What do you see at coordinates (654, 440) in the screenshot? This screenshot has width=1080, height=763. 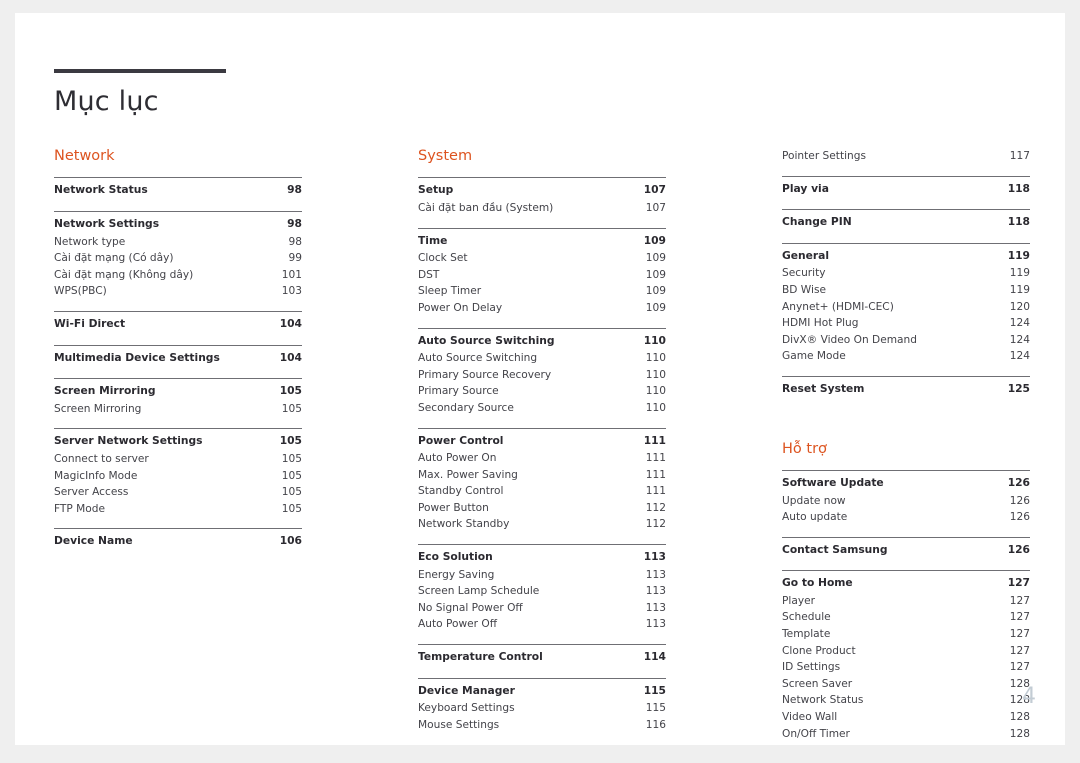 I see `toc-entry-page: 111` at bounding box center [654, 440].